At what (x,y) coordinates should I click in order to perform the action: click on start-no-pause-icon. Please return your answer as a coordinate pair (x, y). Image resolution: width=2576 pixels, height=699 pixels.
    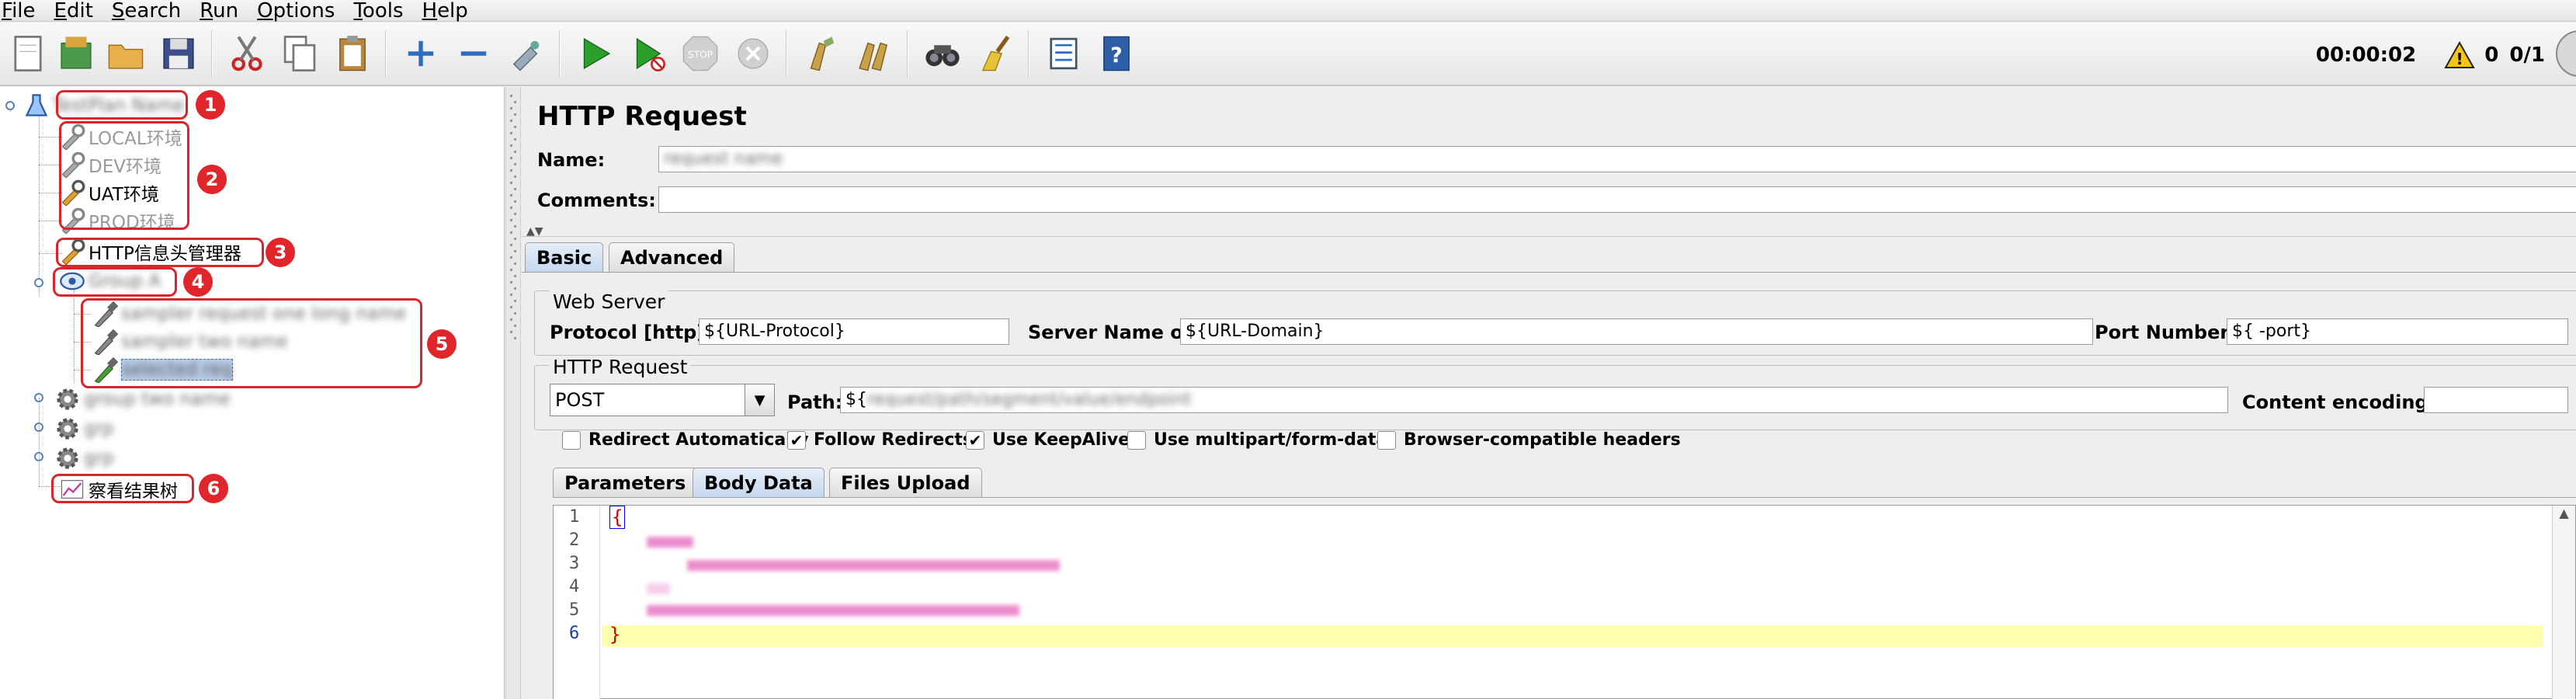
    Looking at the image, I should click on (647, 53).